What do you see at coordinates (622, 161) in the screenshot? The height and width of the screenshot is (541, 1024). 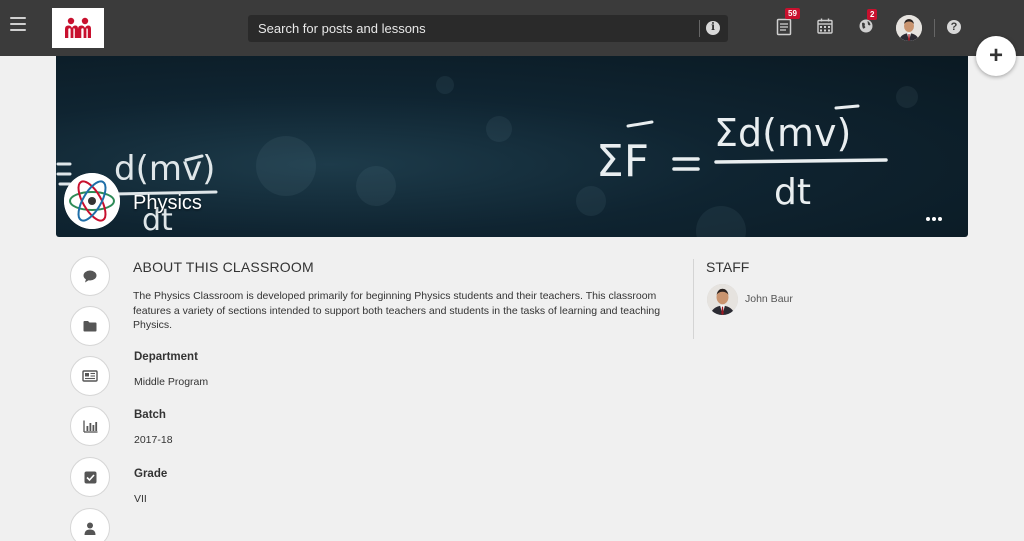 I see `svg-text: ΣF` at bounding box center [622, 161].